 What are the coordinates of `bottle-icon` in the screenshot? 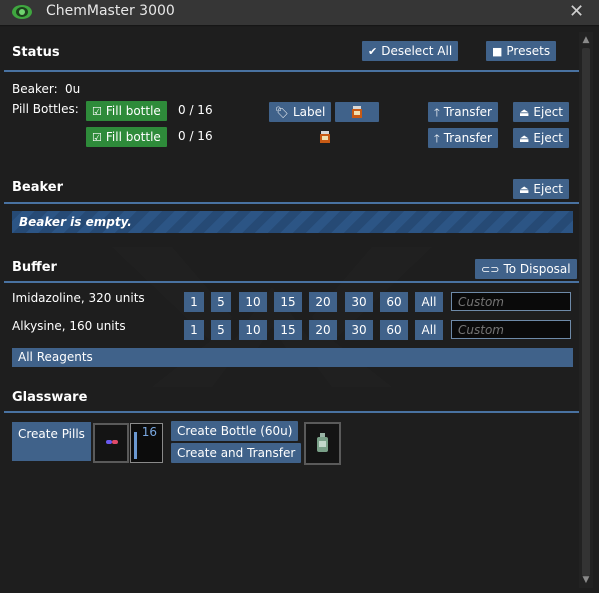 It's located at (322, 442).